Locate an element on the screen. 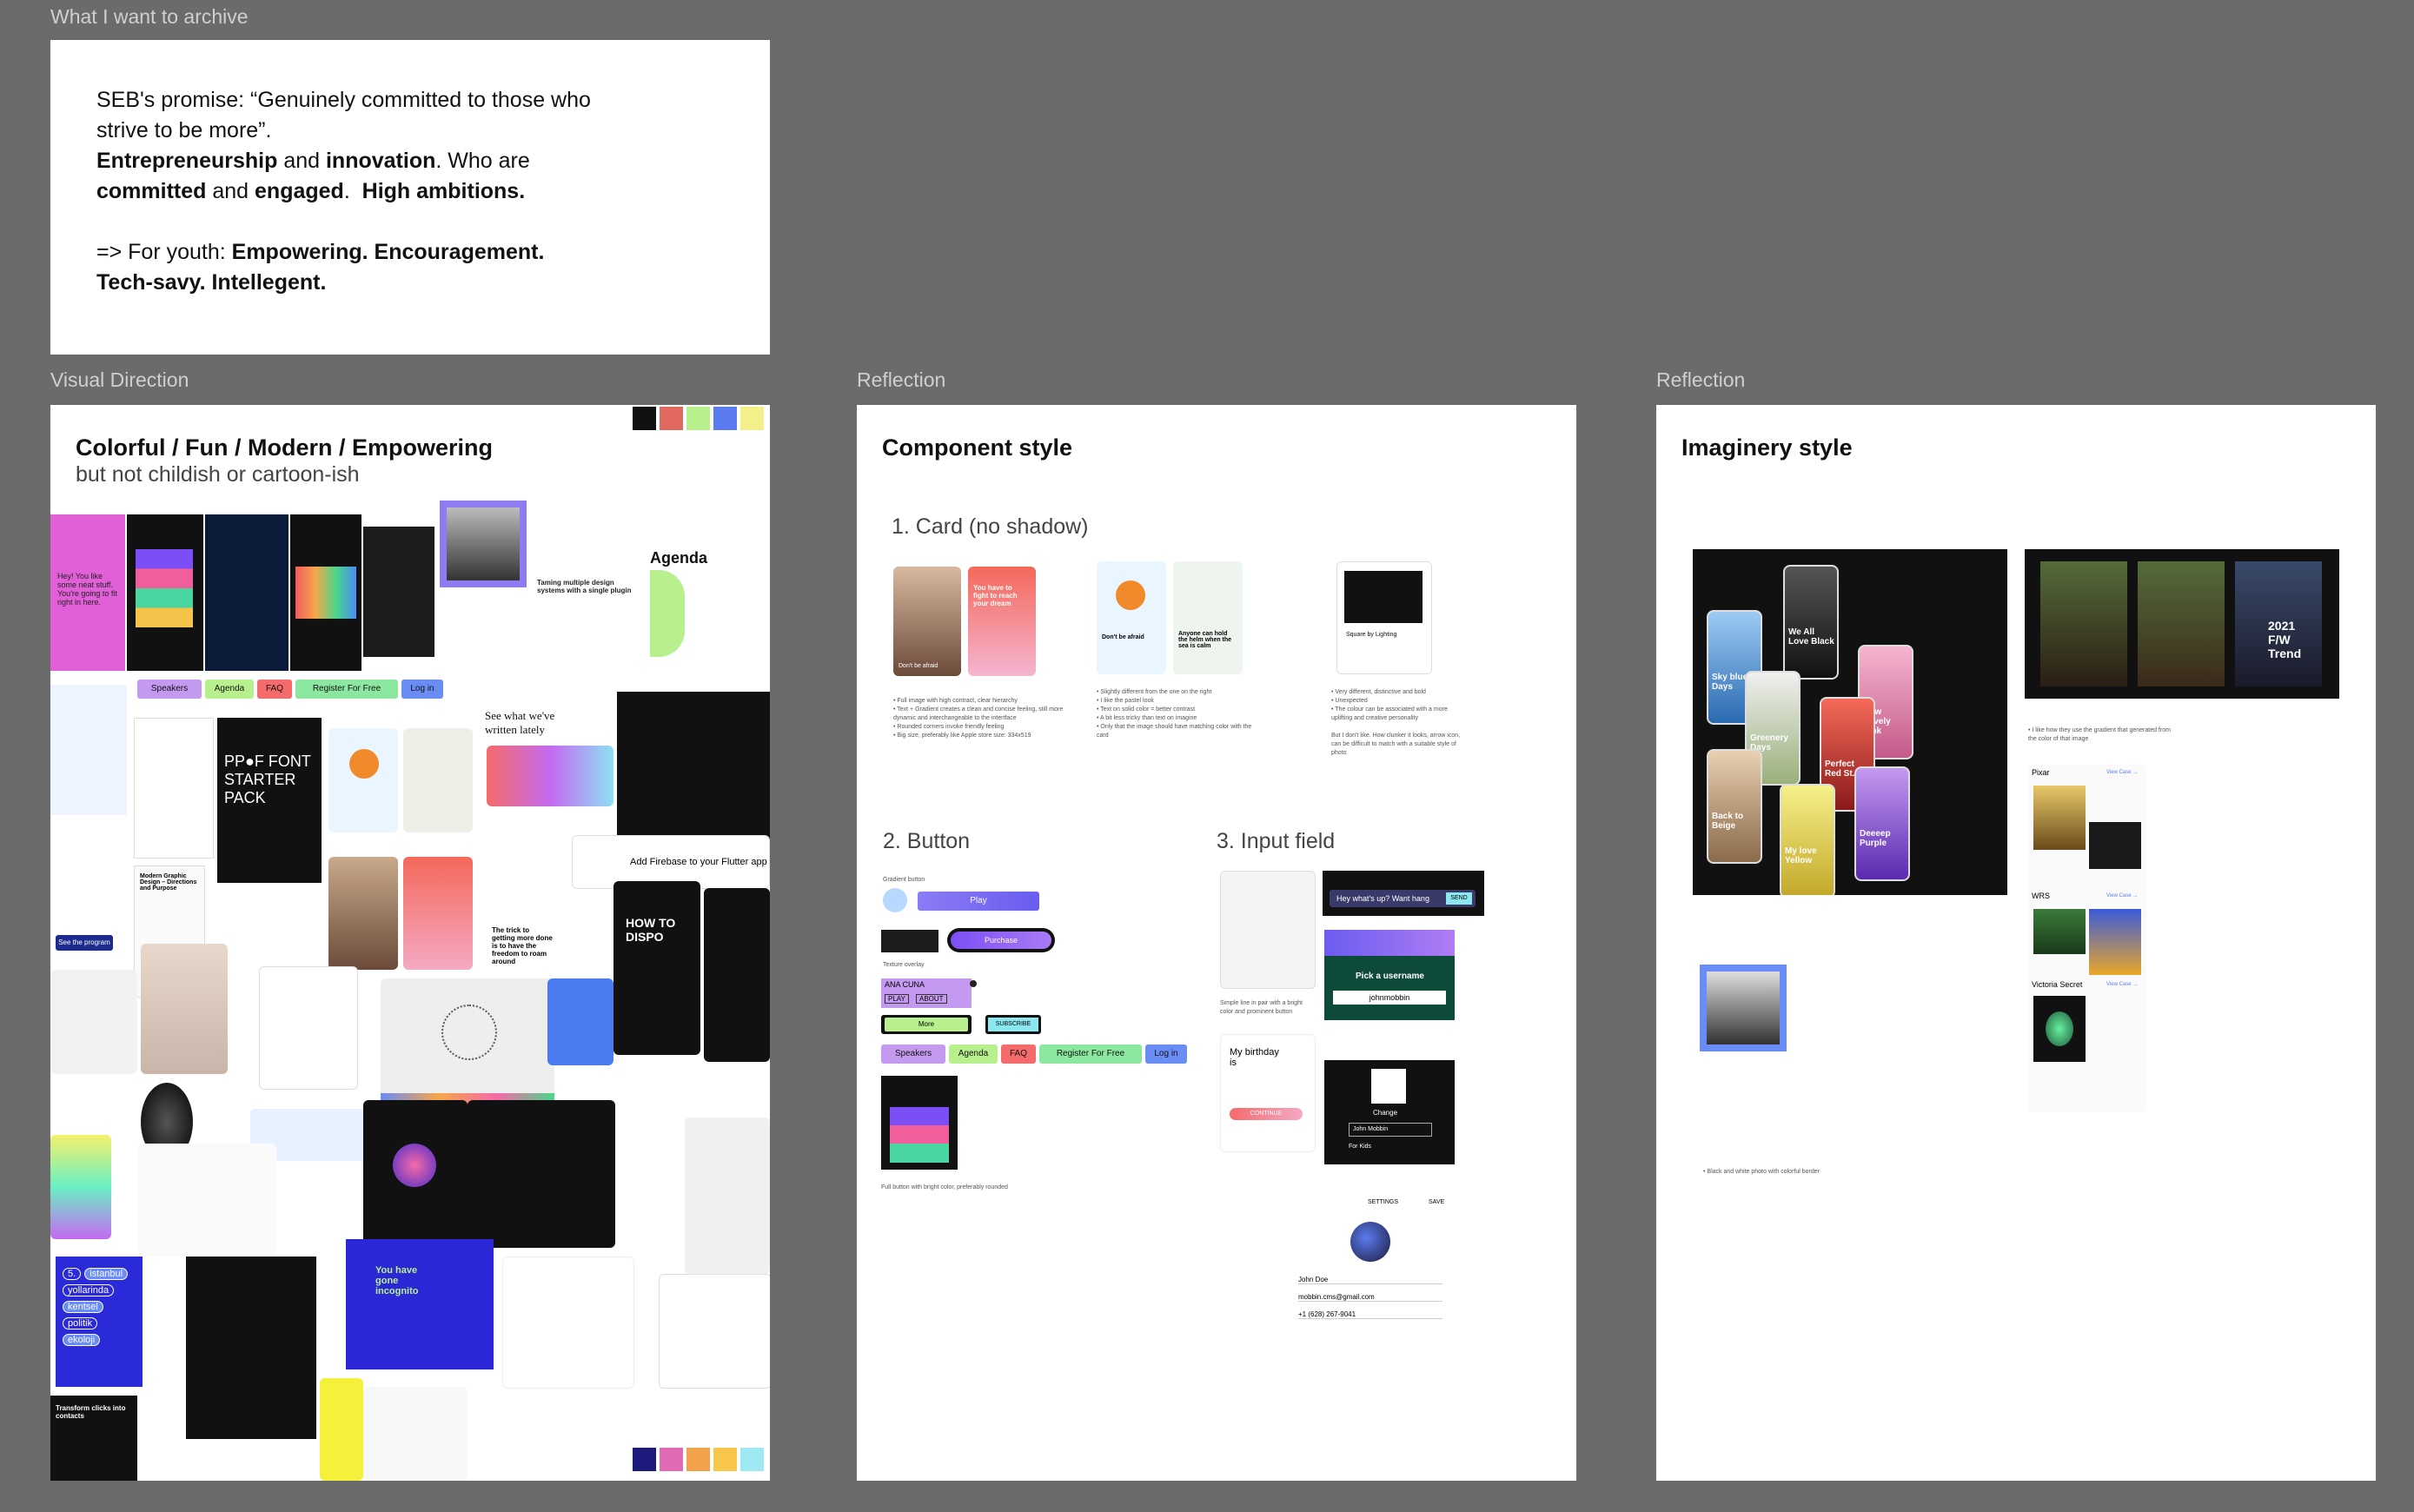 The height and width of the screenshot is (1512, 2414). play-circle-icon is located at coordinates (895, 900).